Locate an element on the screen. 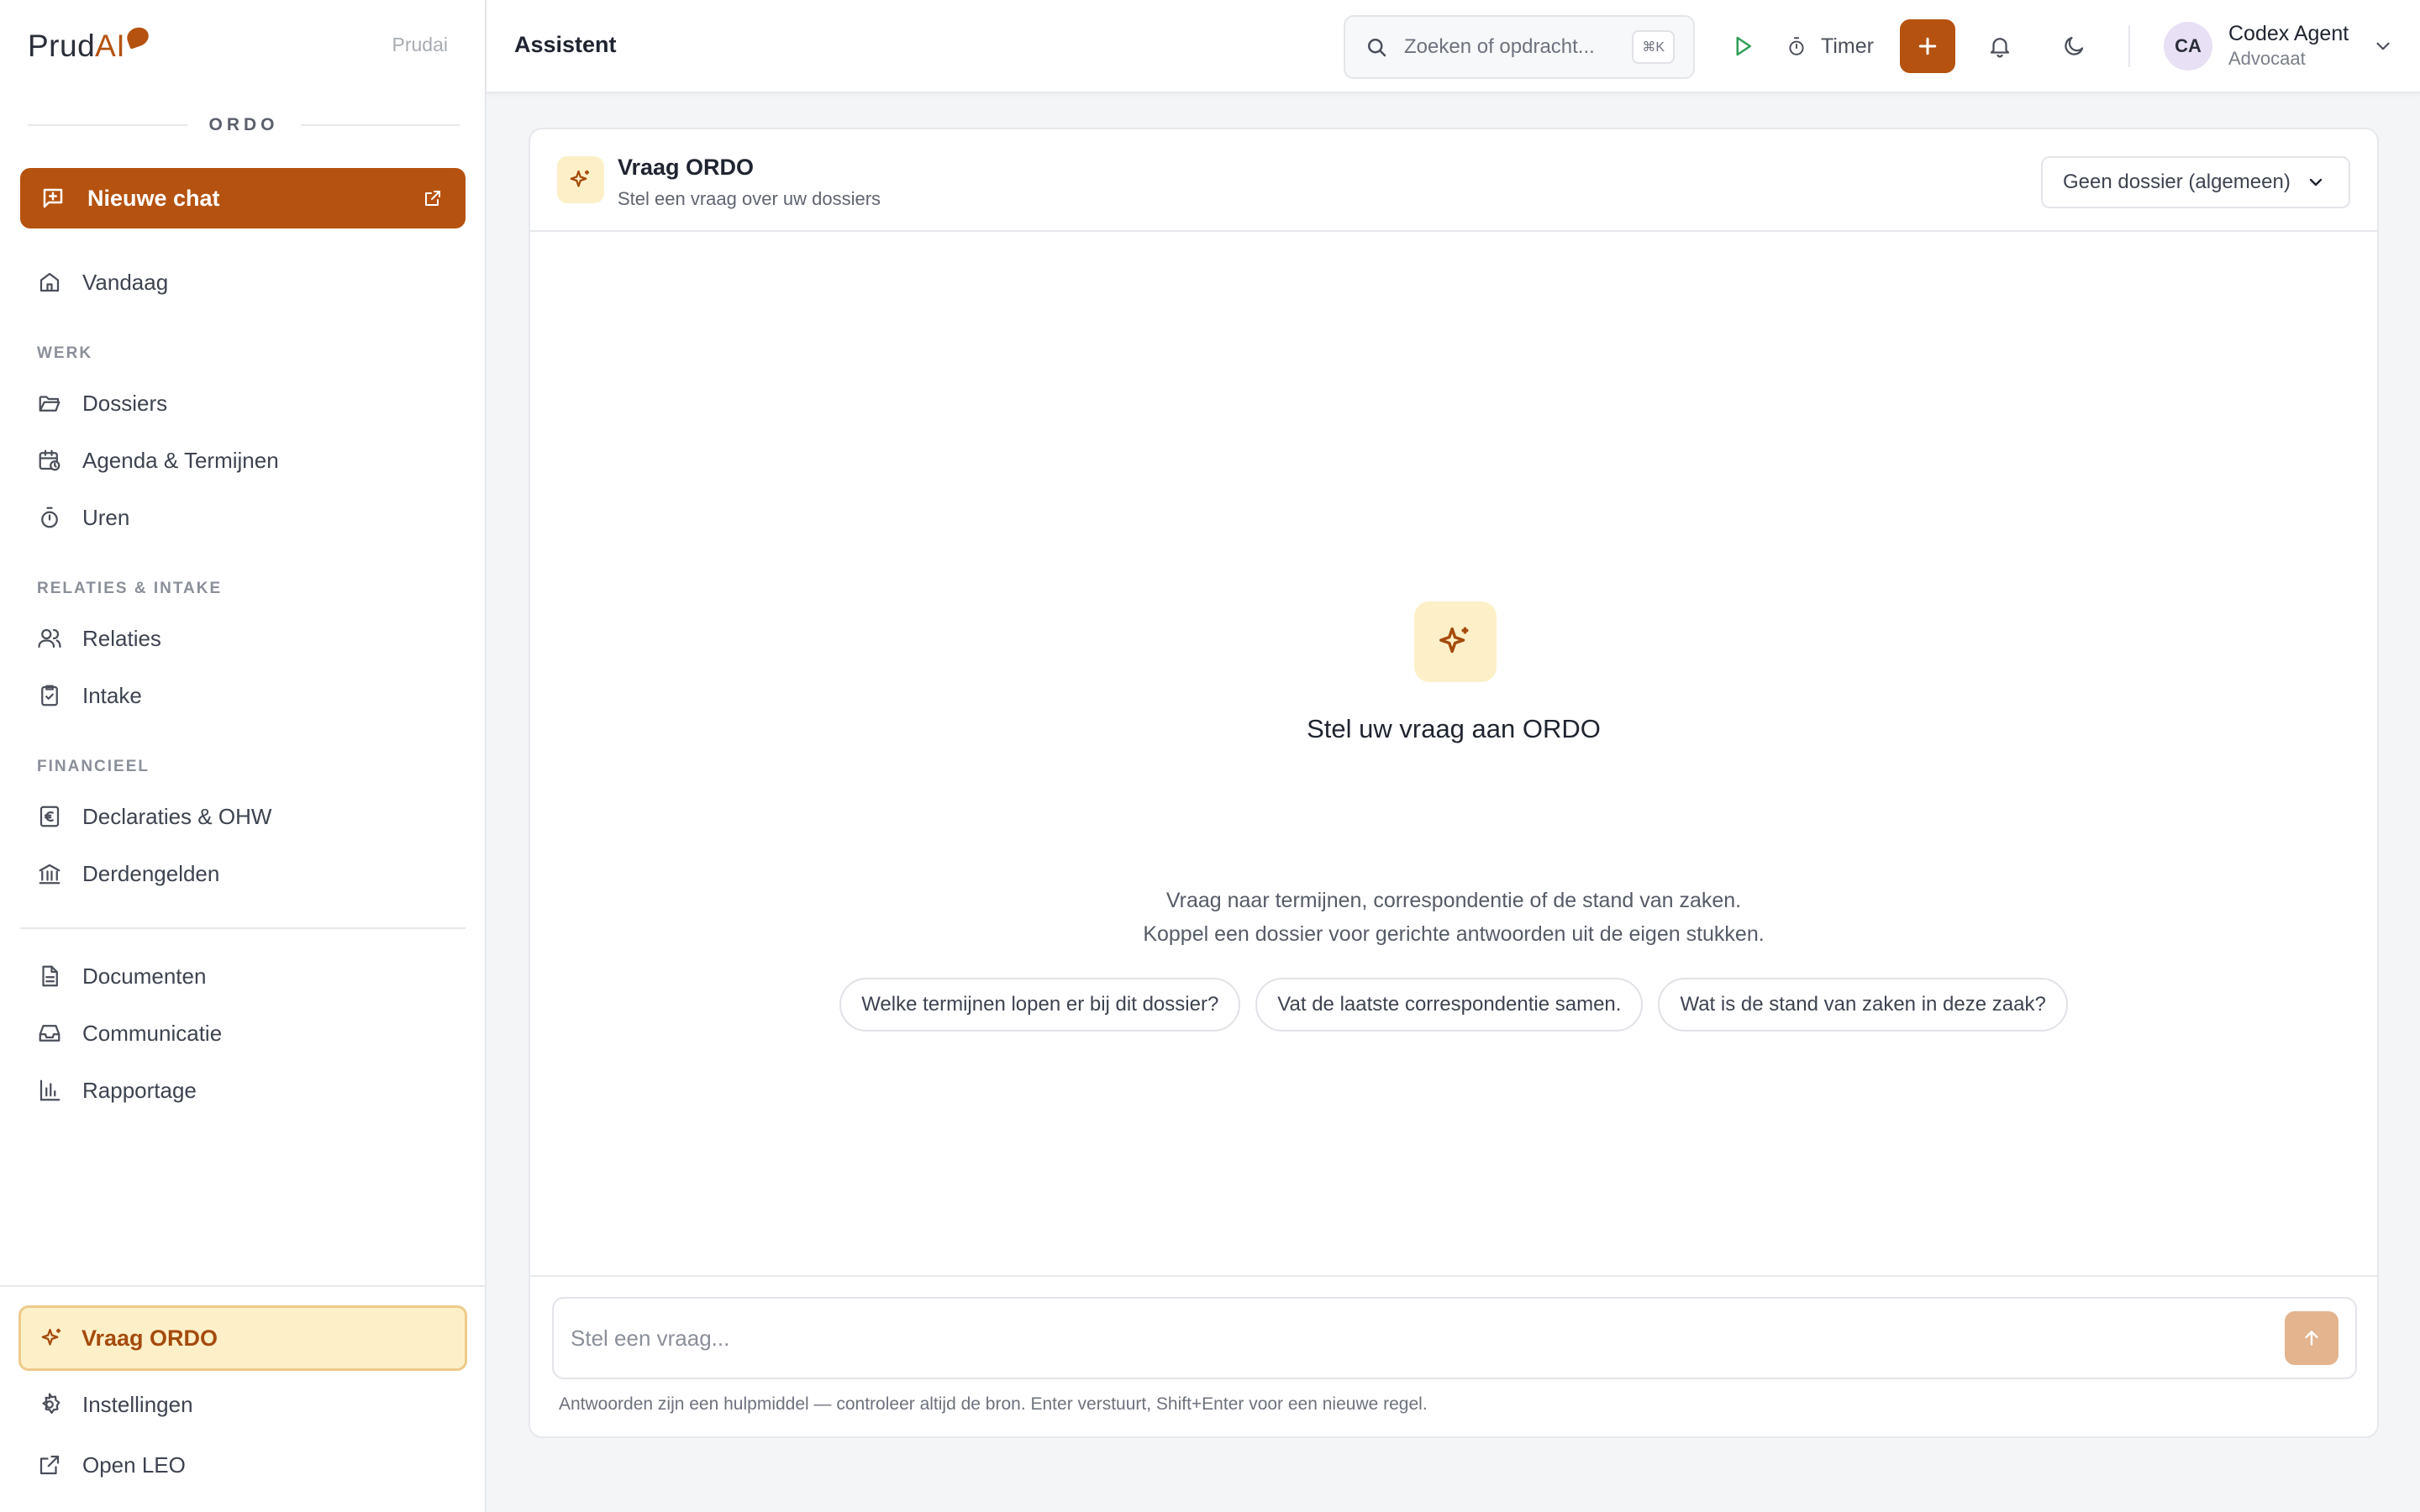  sidebar-item-label: Dossiers is located at coordinates (125, 403).